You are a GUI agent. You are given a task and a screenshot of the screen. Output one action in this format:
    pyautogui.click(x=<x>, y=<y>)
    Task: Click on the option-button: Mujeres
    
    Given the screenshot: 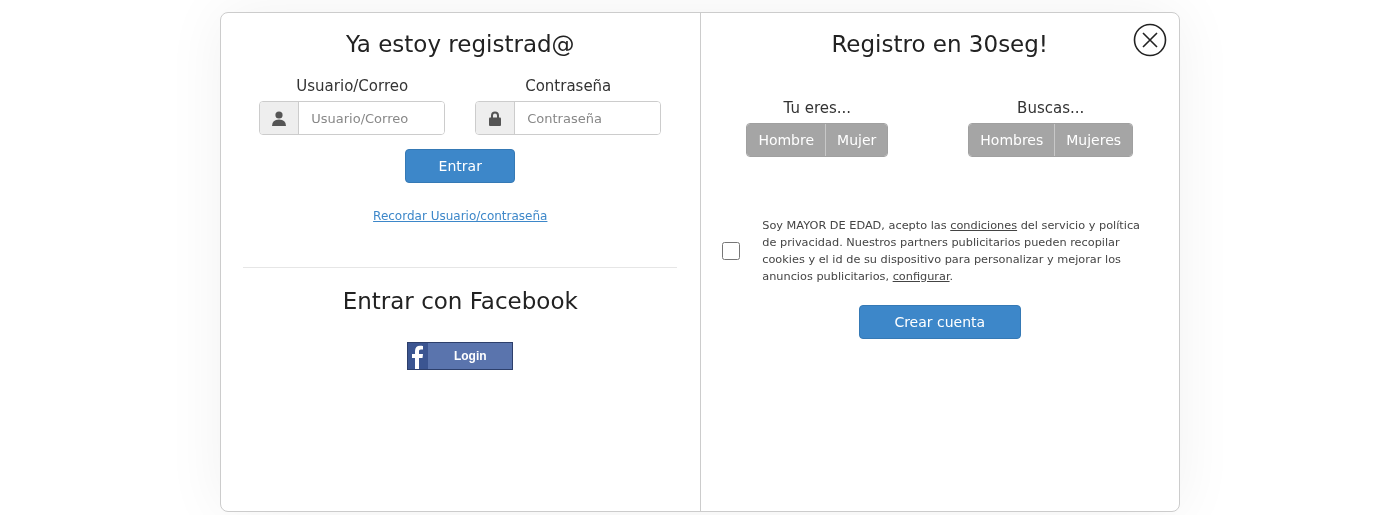 What is the action you would take?
    pyautogui.click(x=1093, y=140)
    